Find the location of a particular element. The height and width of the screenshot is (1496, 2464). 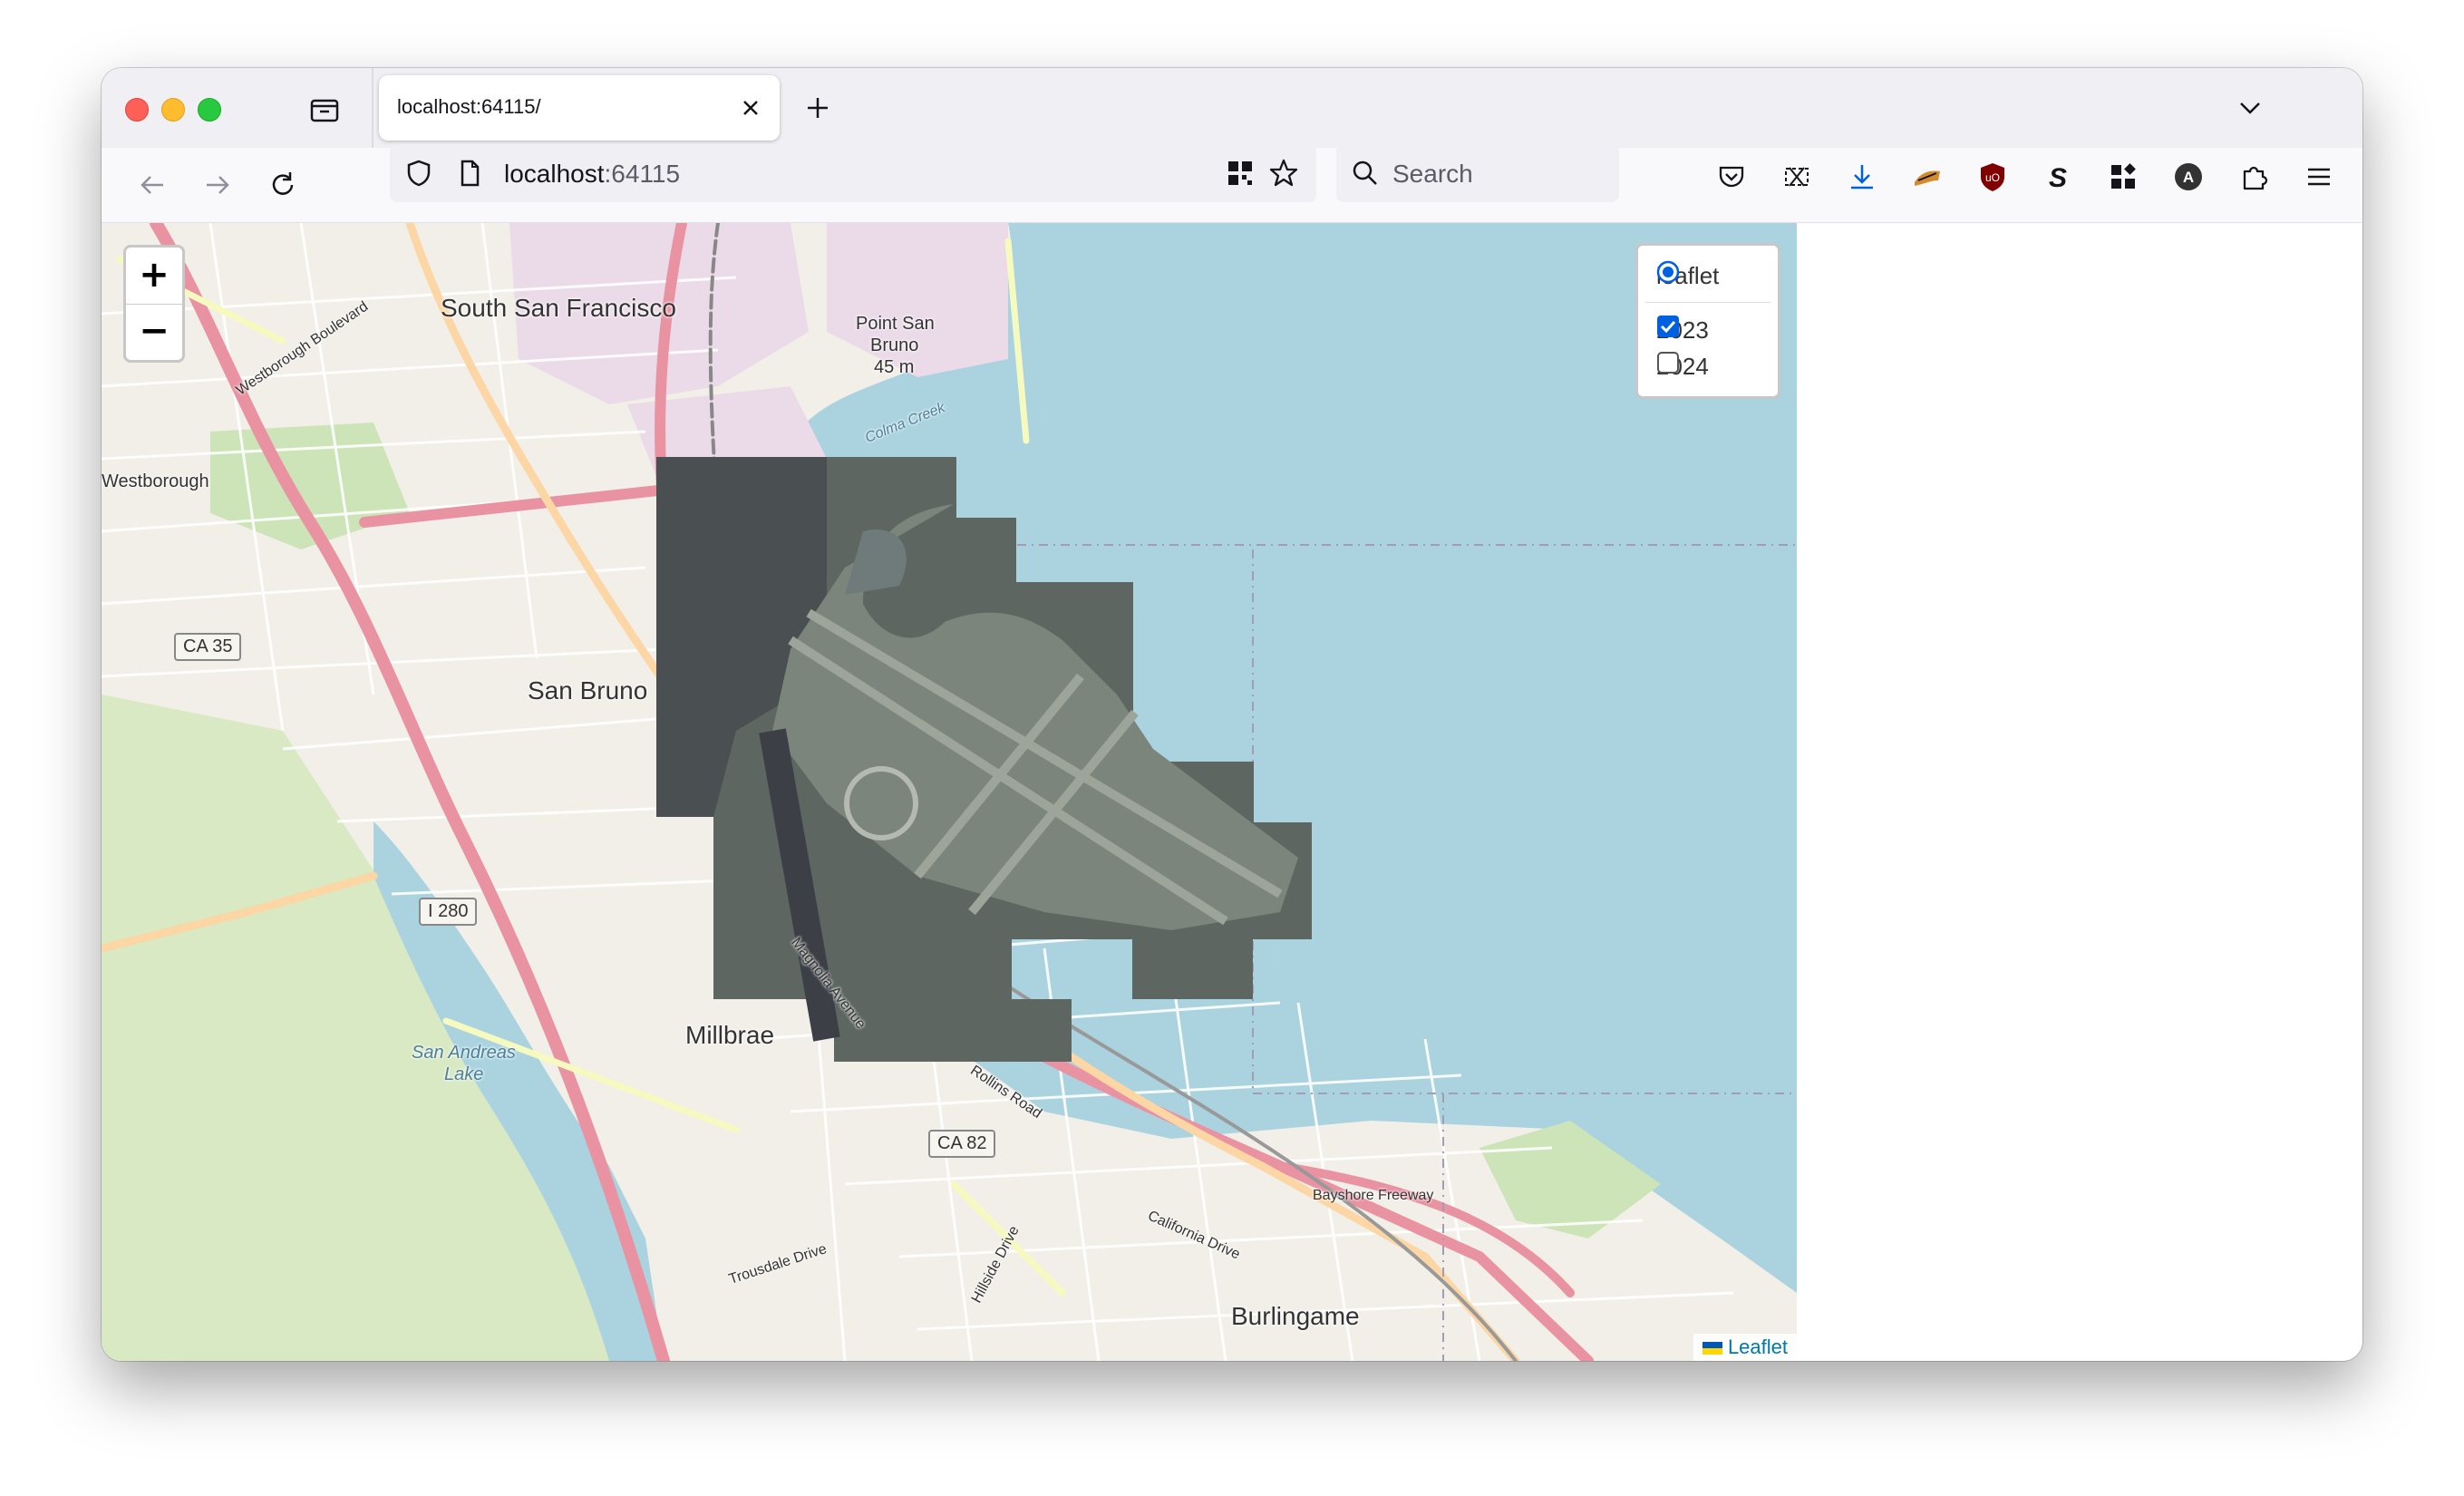

forward-arrow-icon is located at coordinates (217, 185).